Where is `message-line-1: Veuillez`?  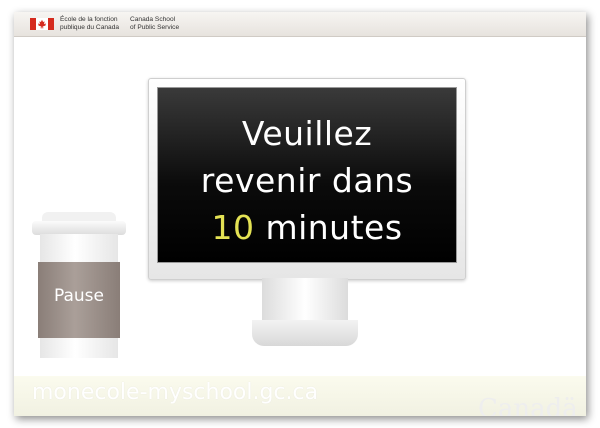
message-line-1: Veuillez is located at coordinates (307, 133).